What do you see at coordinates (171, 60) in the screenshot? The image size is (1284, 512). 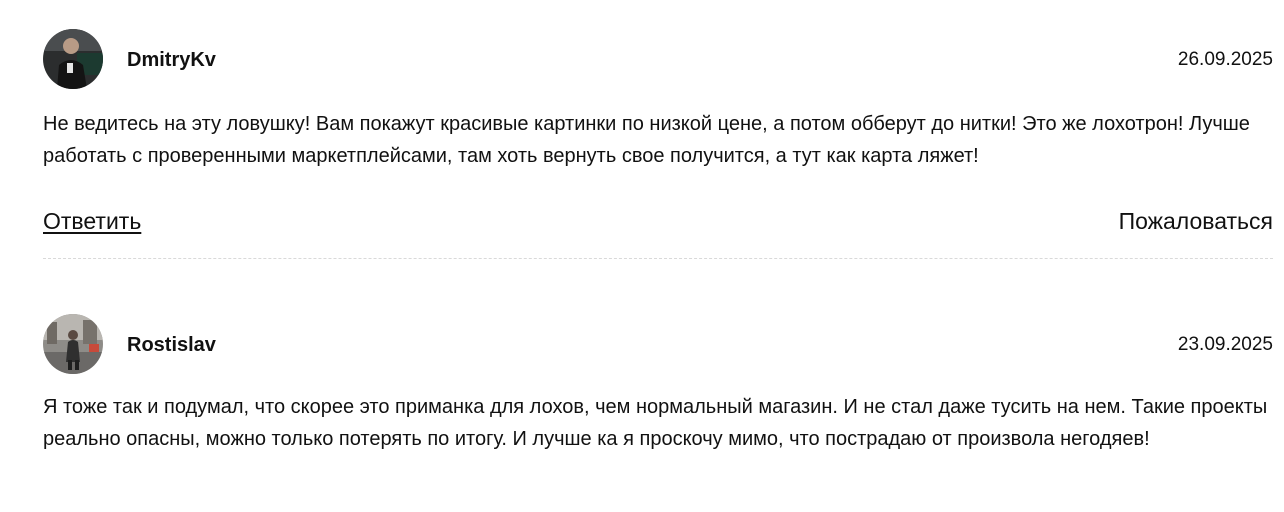 I see `comment-author: DmitryKv` at bounding box center [171, 60].